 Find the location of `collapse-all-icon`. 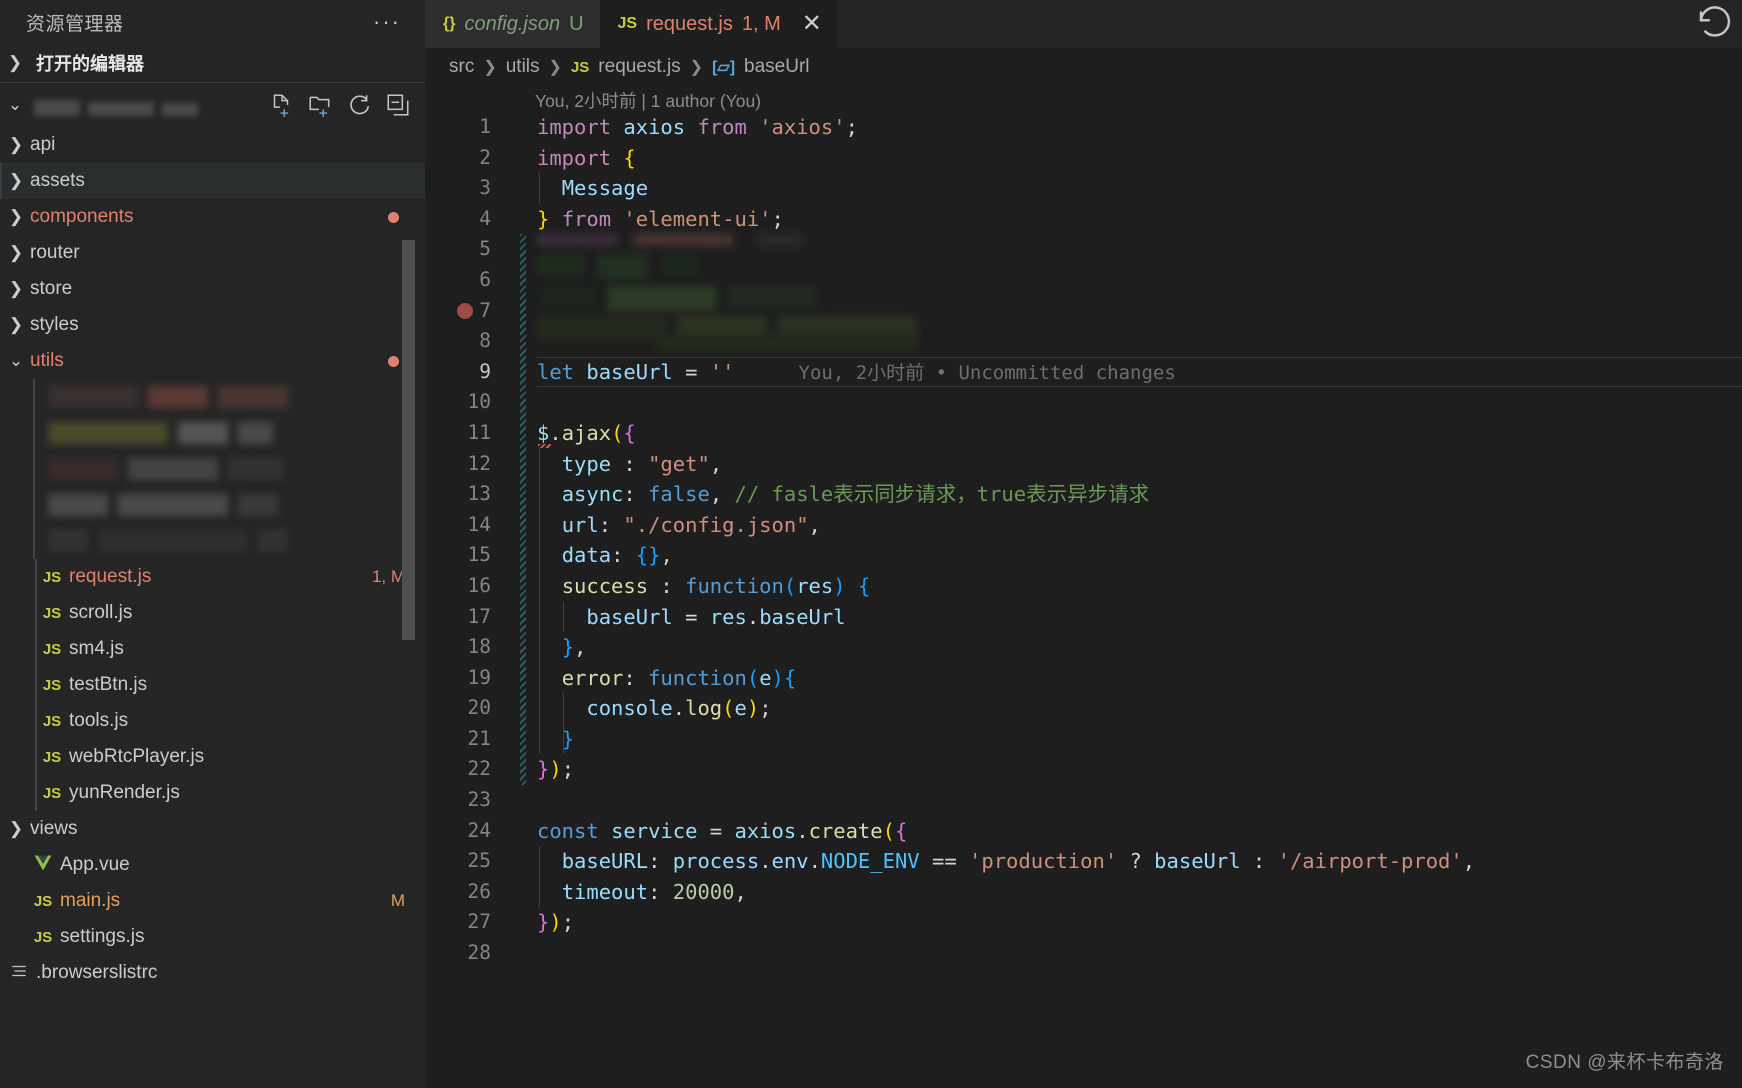

collapse-all-icon is located at coordinates (398, 105).